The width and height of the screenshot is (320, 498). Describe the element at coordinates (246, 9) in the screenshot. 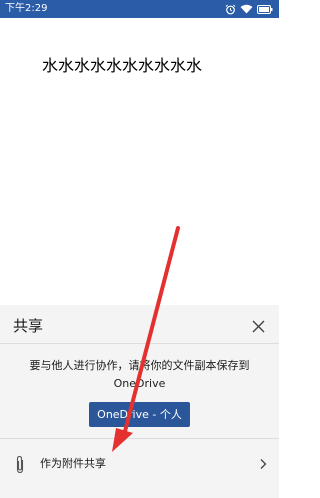

I see `wifi-icon` at that location.